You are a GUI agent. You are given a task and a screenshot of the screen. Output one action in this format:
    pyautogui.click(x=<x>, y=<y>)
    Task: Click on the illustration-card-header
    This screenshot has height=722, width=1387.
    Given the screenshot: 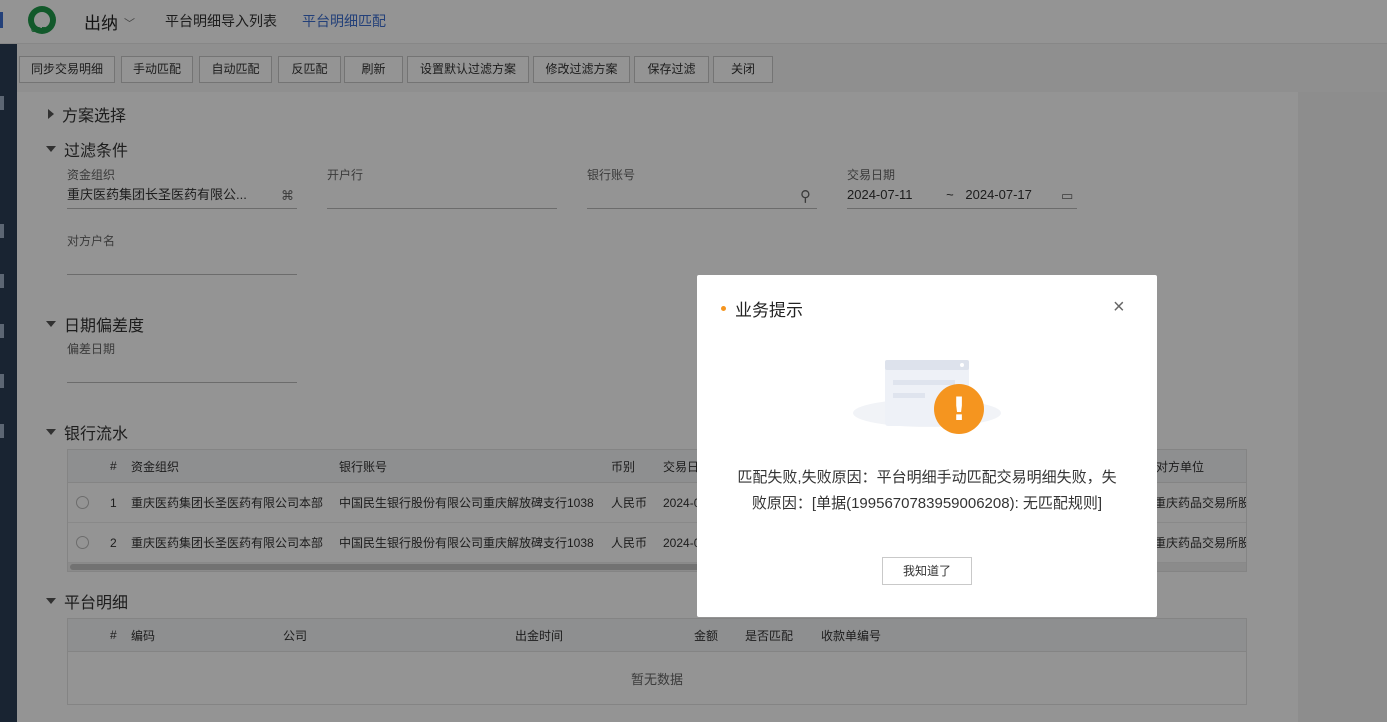 What is the action you would take?
    pyautogui.click(x=927, y=365)
    